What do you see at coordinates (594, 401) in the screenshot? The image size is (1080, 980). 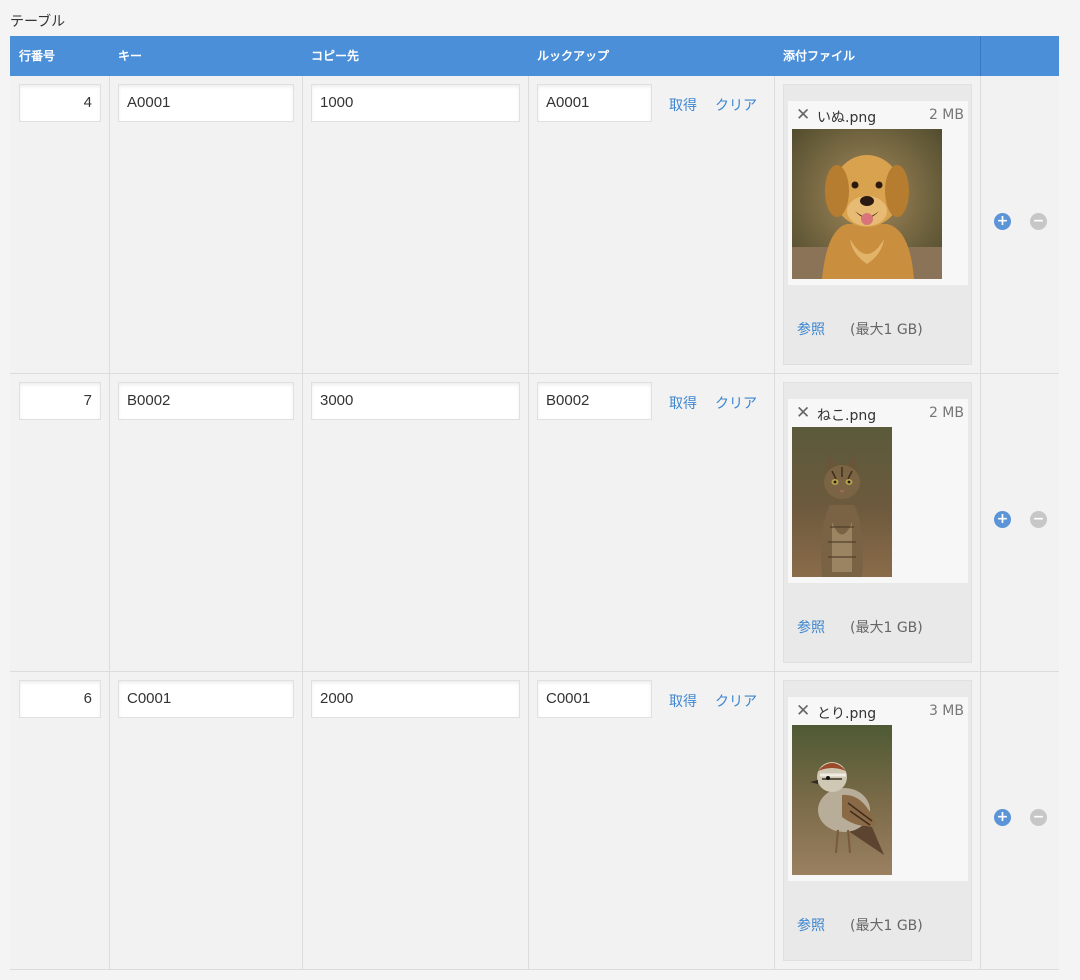 I see `lookup-field: B0002` at bounding box center [594, 401].